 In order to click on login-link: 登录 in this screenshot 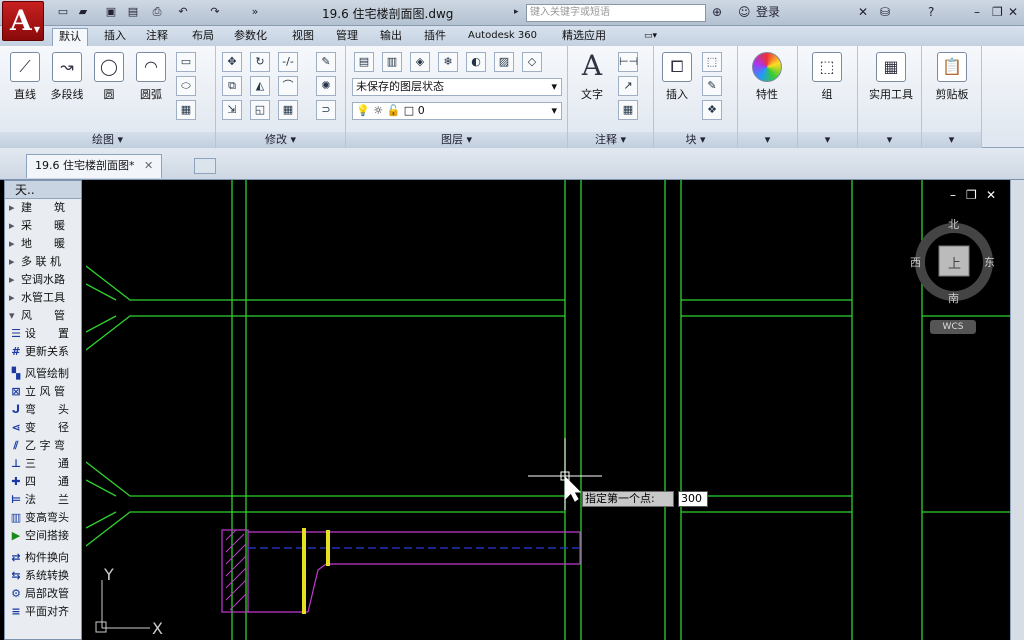, I will do `click(768, 12)`.